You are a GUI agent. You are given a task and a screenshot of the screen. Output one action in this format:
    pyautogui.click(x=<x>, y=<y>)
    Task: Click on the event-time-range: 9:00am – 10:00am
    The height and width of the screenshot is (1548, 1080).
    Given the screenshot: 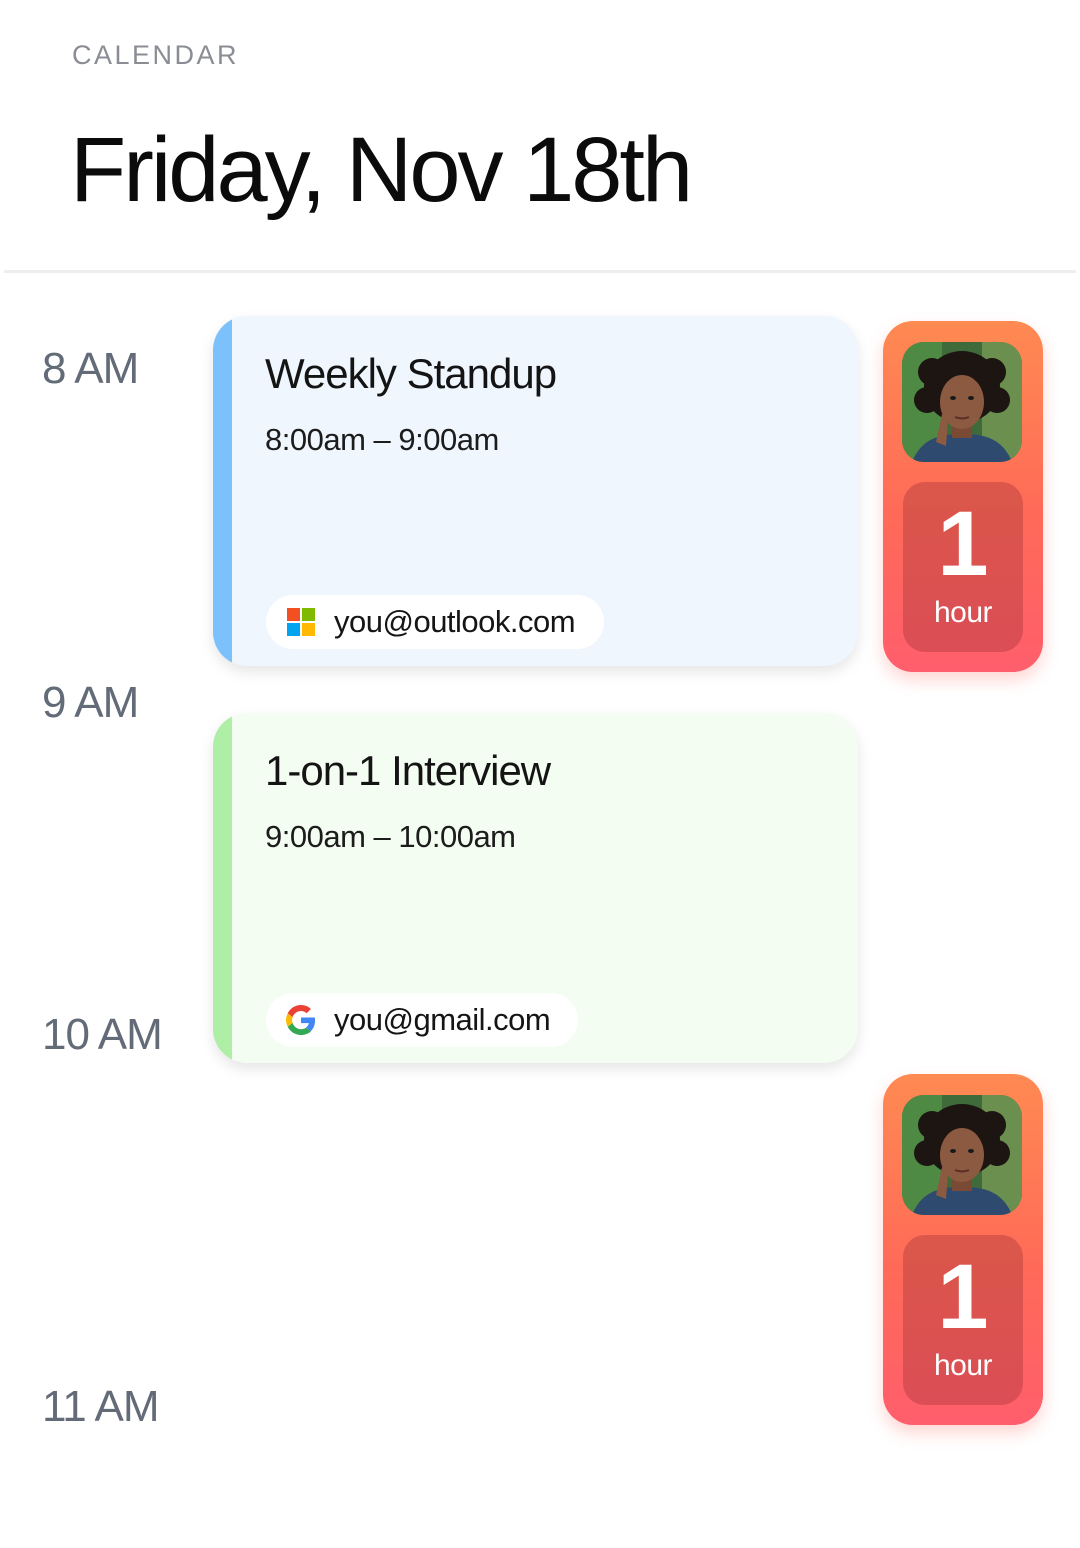 What is the action you would take?
    pyautogui.click(x=390, y=836)
    